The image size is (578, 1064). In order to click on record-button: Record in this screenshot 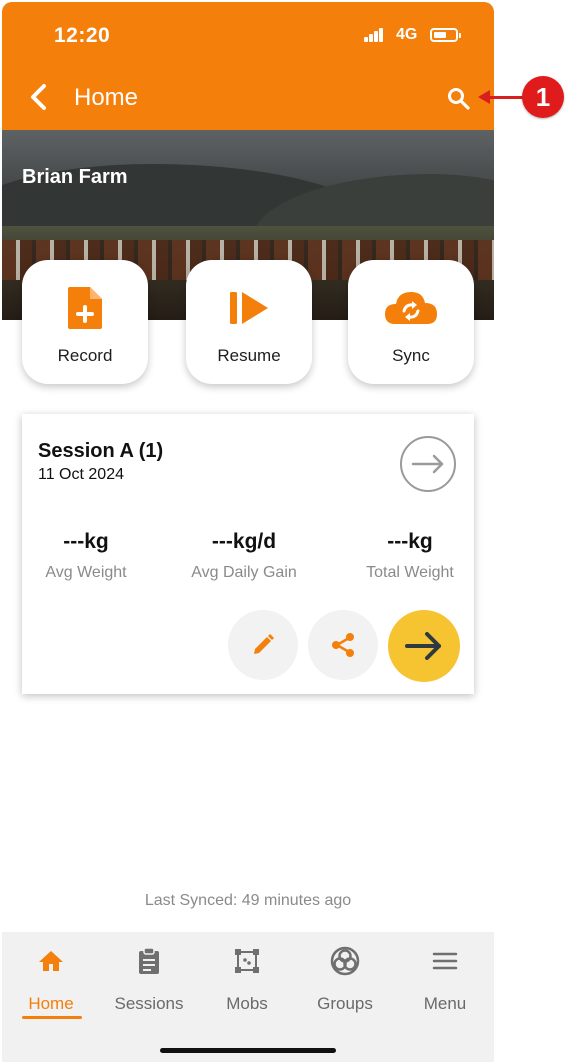, I will do `click(85, 322)`.